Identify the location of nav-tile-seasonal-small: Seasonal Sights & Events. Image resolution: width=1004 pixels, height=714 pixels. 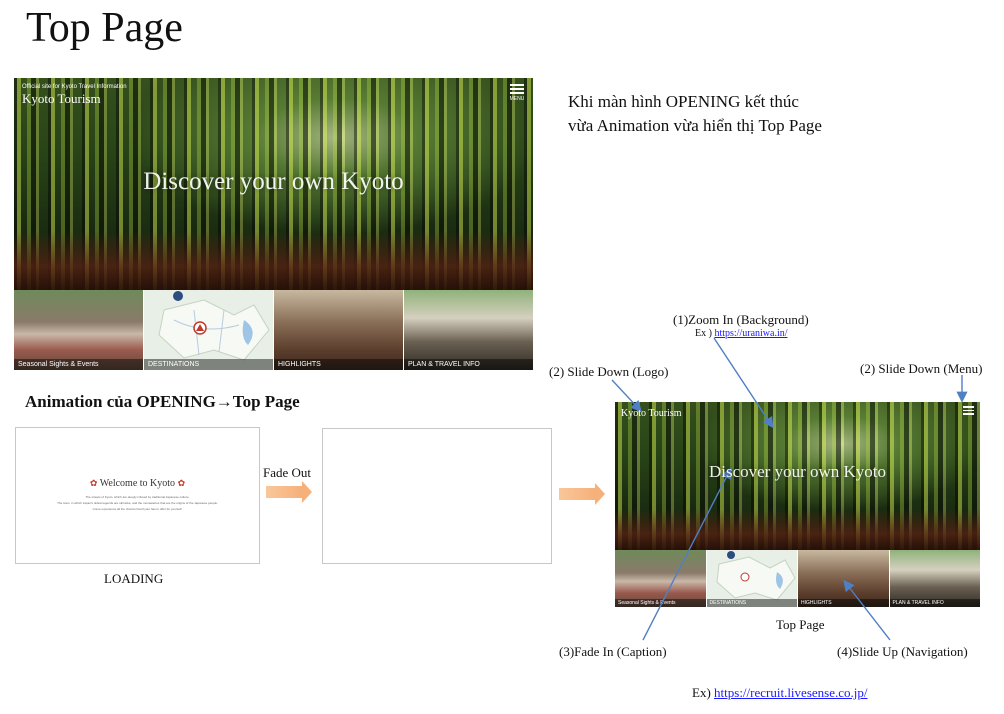
(660, 578).